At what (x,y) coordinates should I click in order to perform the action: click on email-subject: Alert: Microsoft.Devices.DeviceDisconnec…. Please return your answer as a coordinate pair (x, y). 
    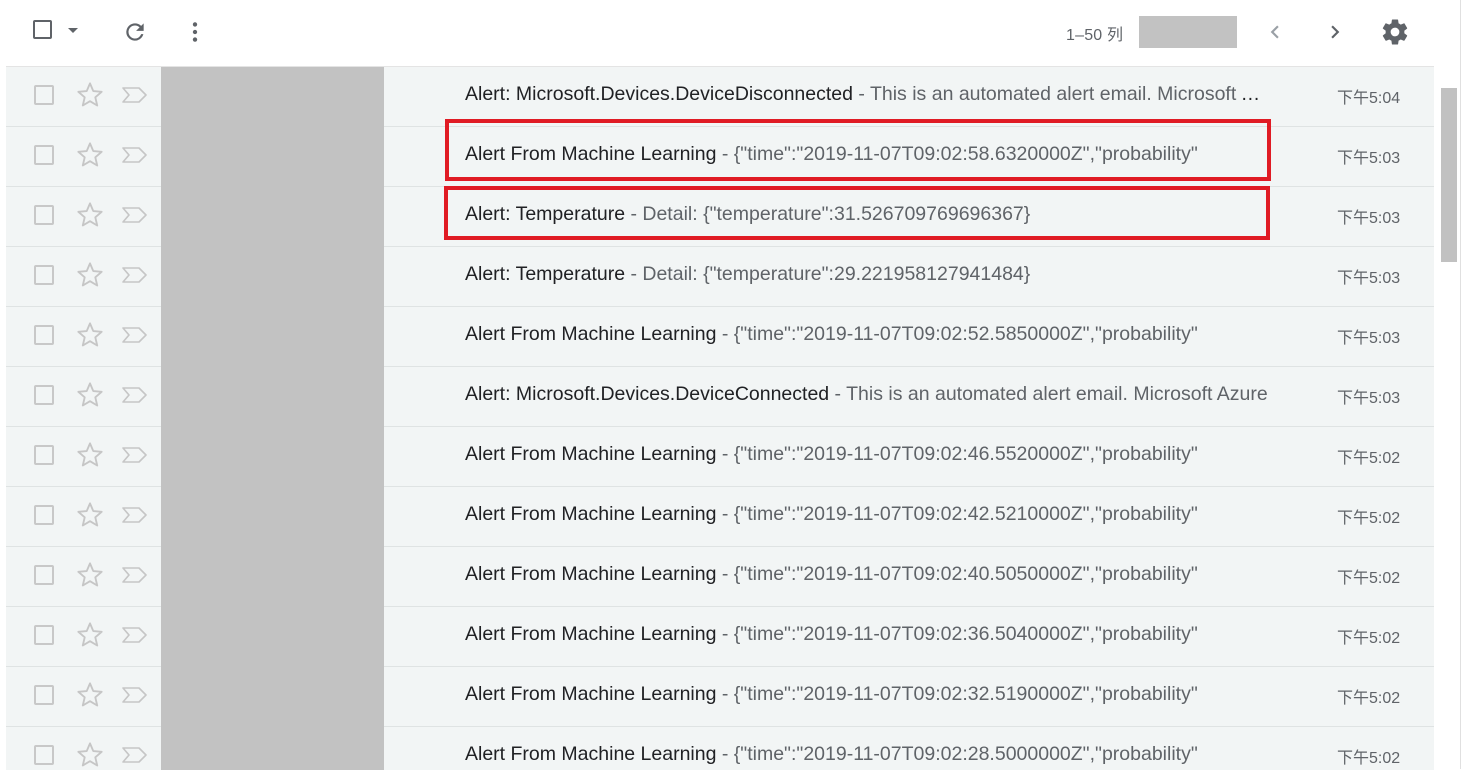
    Looking at the image, I should click on (659, 94).